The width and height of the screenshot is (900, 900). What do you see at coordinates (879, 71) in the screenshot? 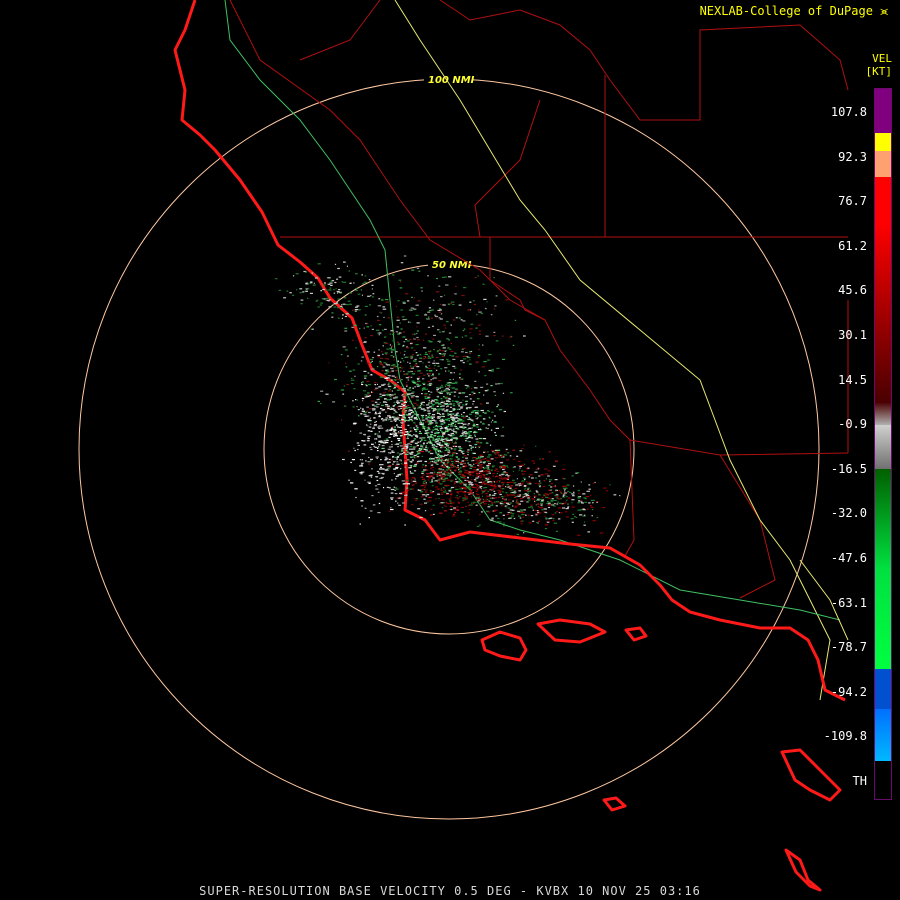
I see `legend-unit: [KT]` at bounding box center [879, 71].